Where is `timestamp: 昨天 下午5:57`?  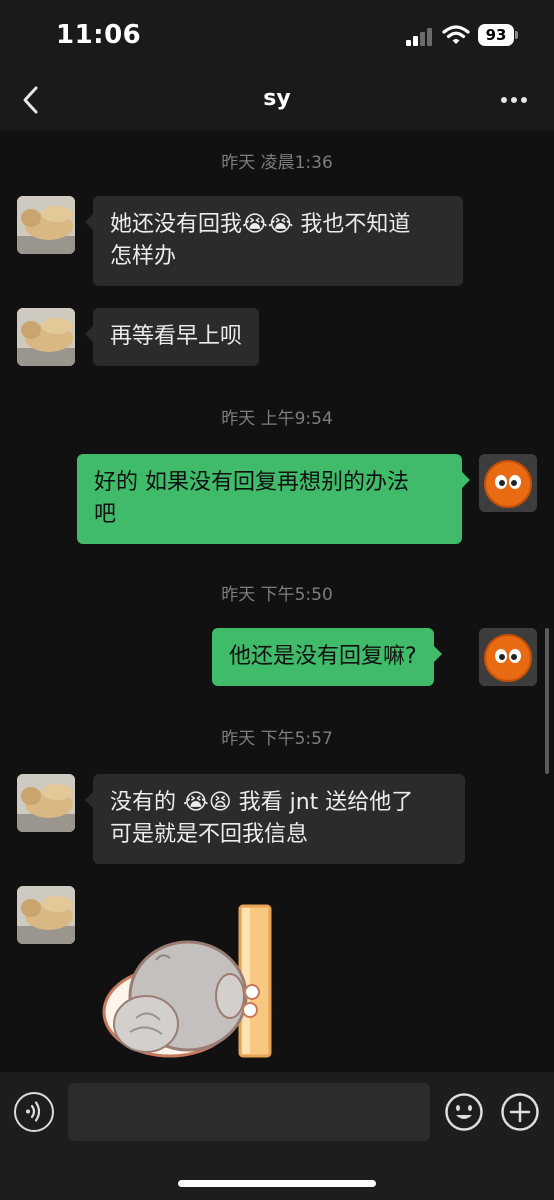
timestamp: 昨天 下午5:57 is located at coordinates (277, 739).